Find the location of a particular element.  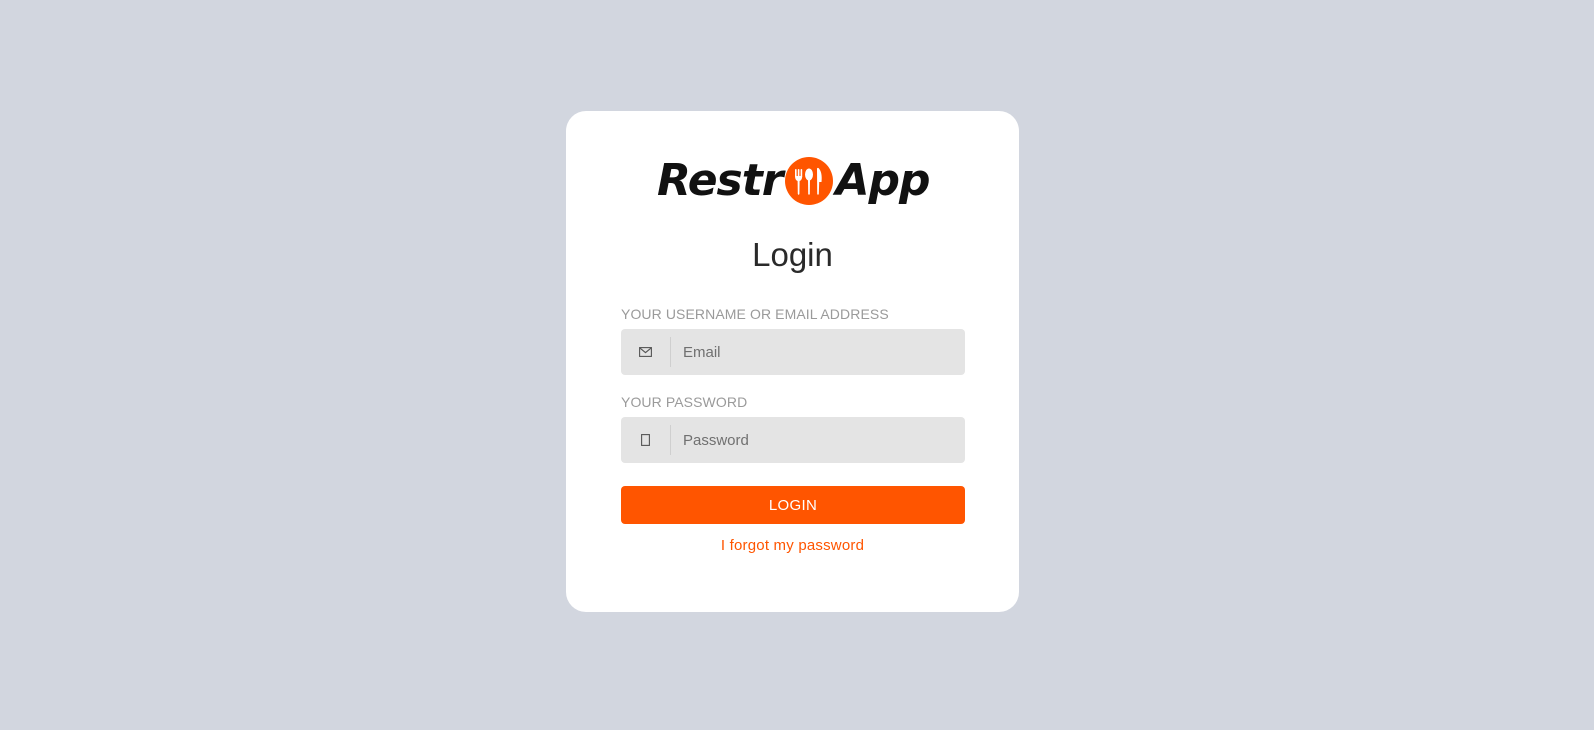

restroapp-logo: Restr App is located at coordinates (794, 181).